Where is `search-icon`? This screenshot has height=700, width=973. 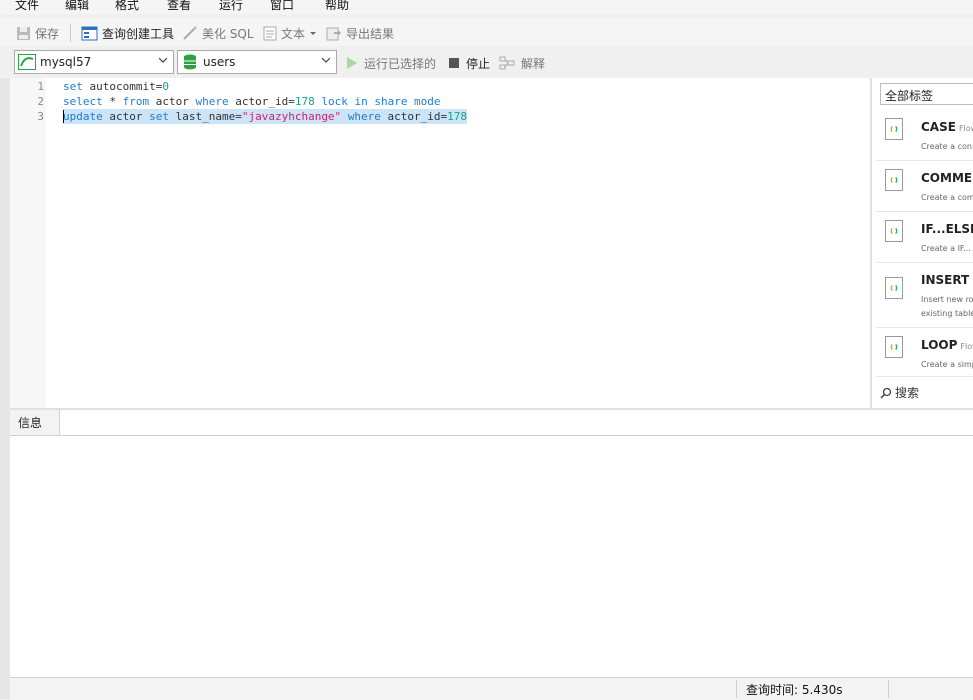
search-icon is located at coordinates (886, 393).